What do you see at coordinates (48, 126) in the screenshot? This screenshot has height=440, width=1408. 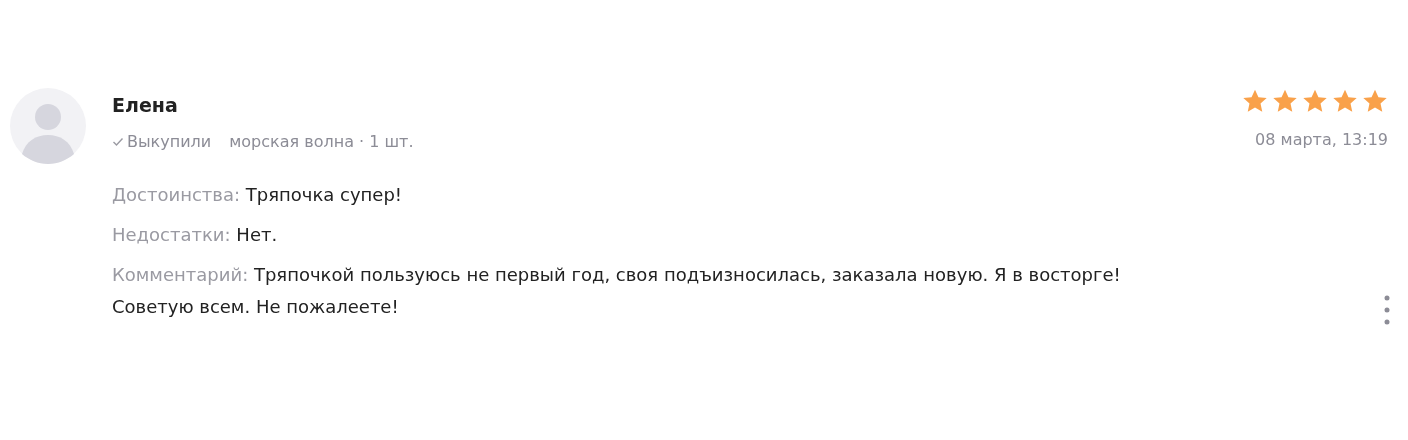 I see `avatar-icon` at bounding box center [48, 126].